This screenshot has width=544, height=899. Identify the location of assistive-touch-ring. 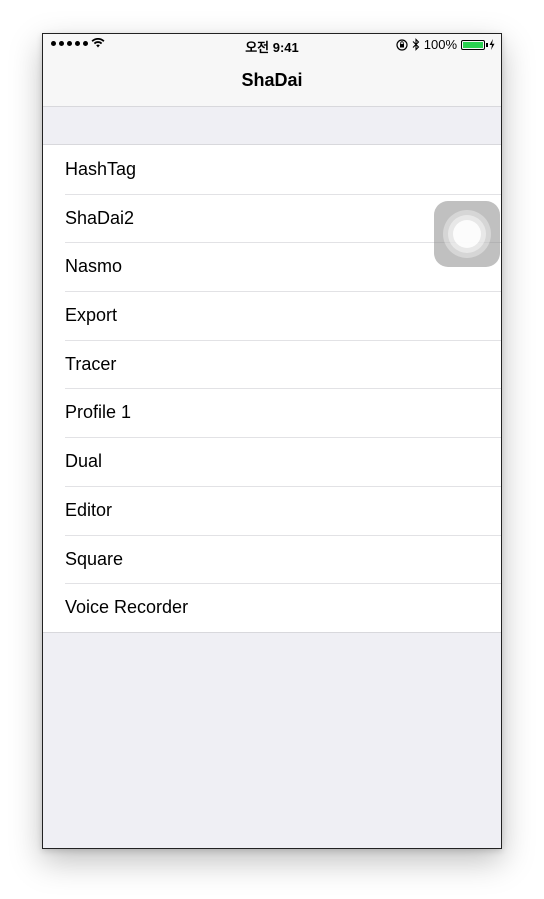
(467, 234).